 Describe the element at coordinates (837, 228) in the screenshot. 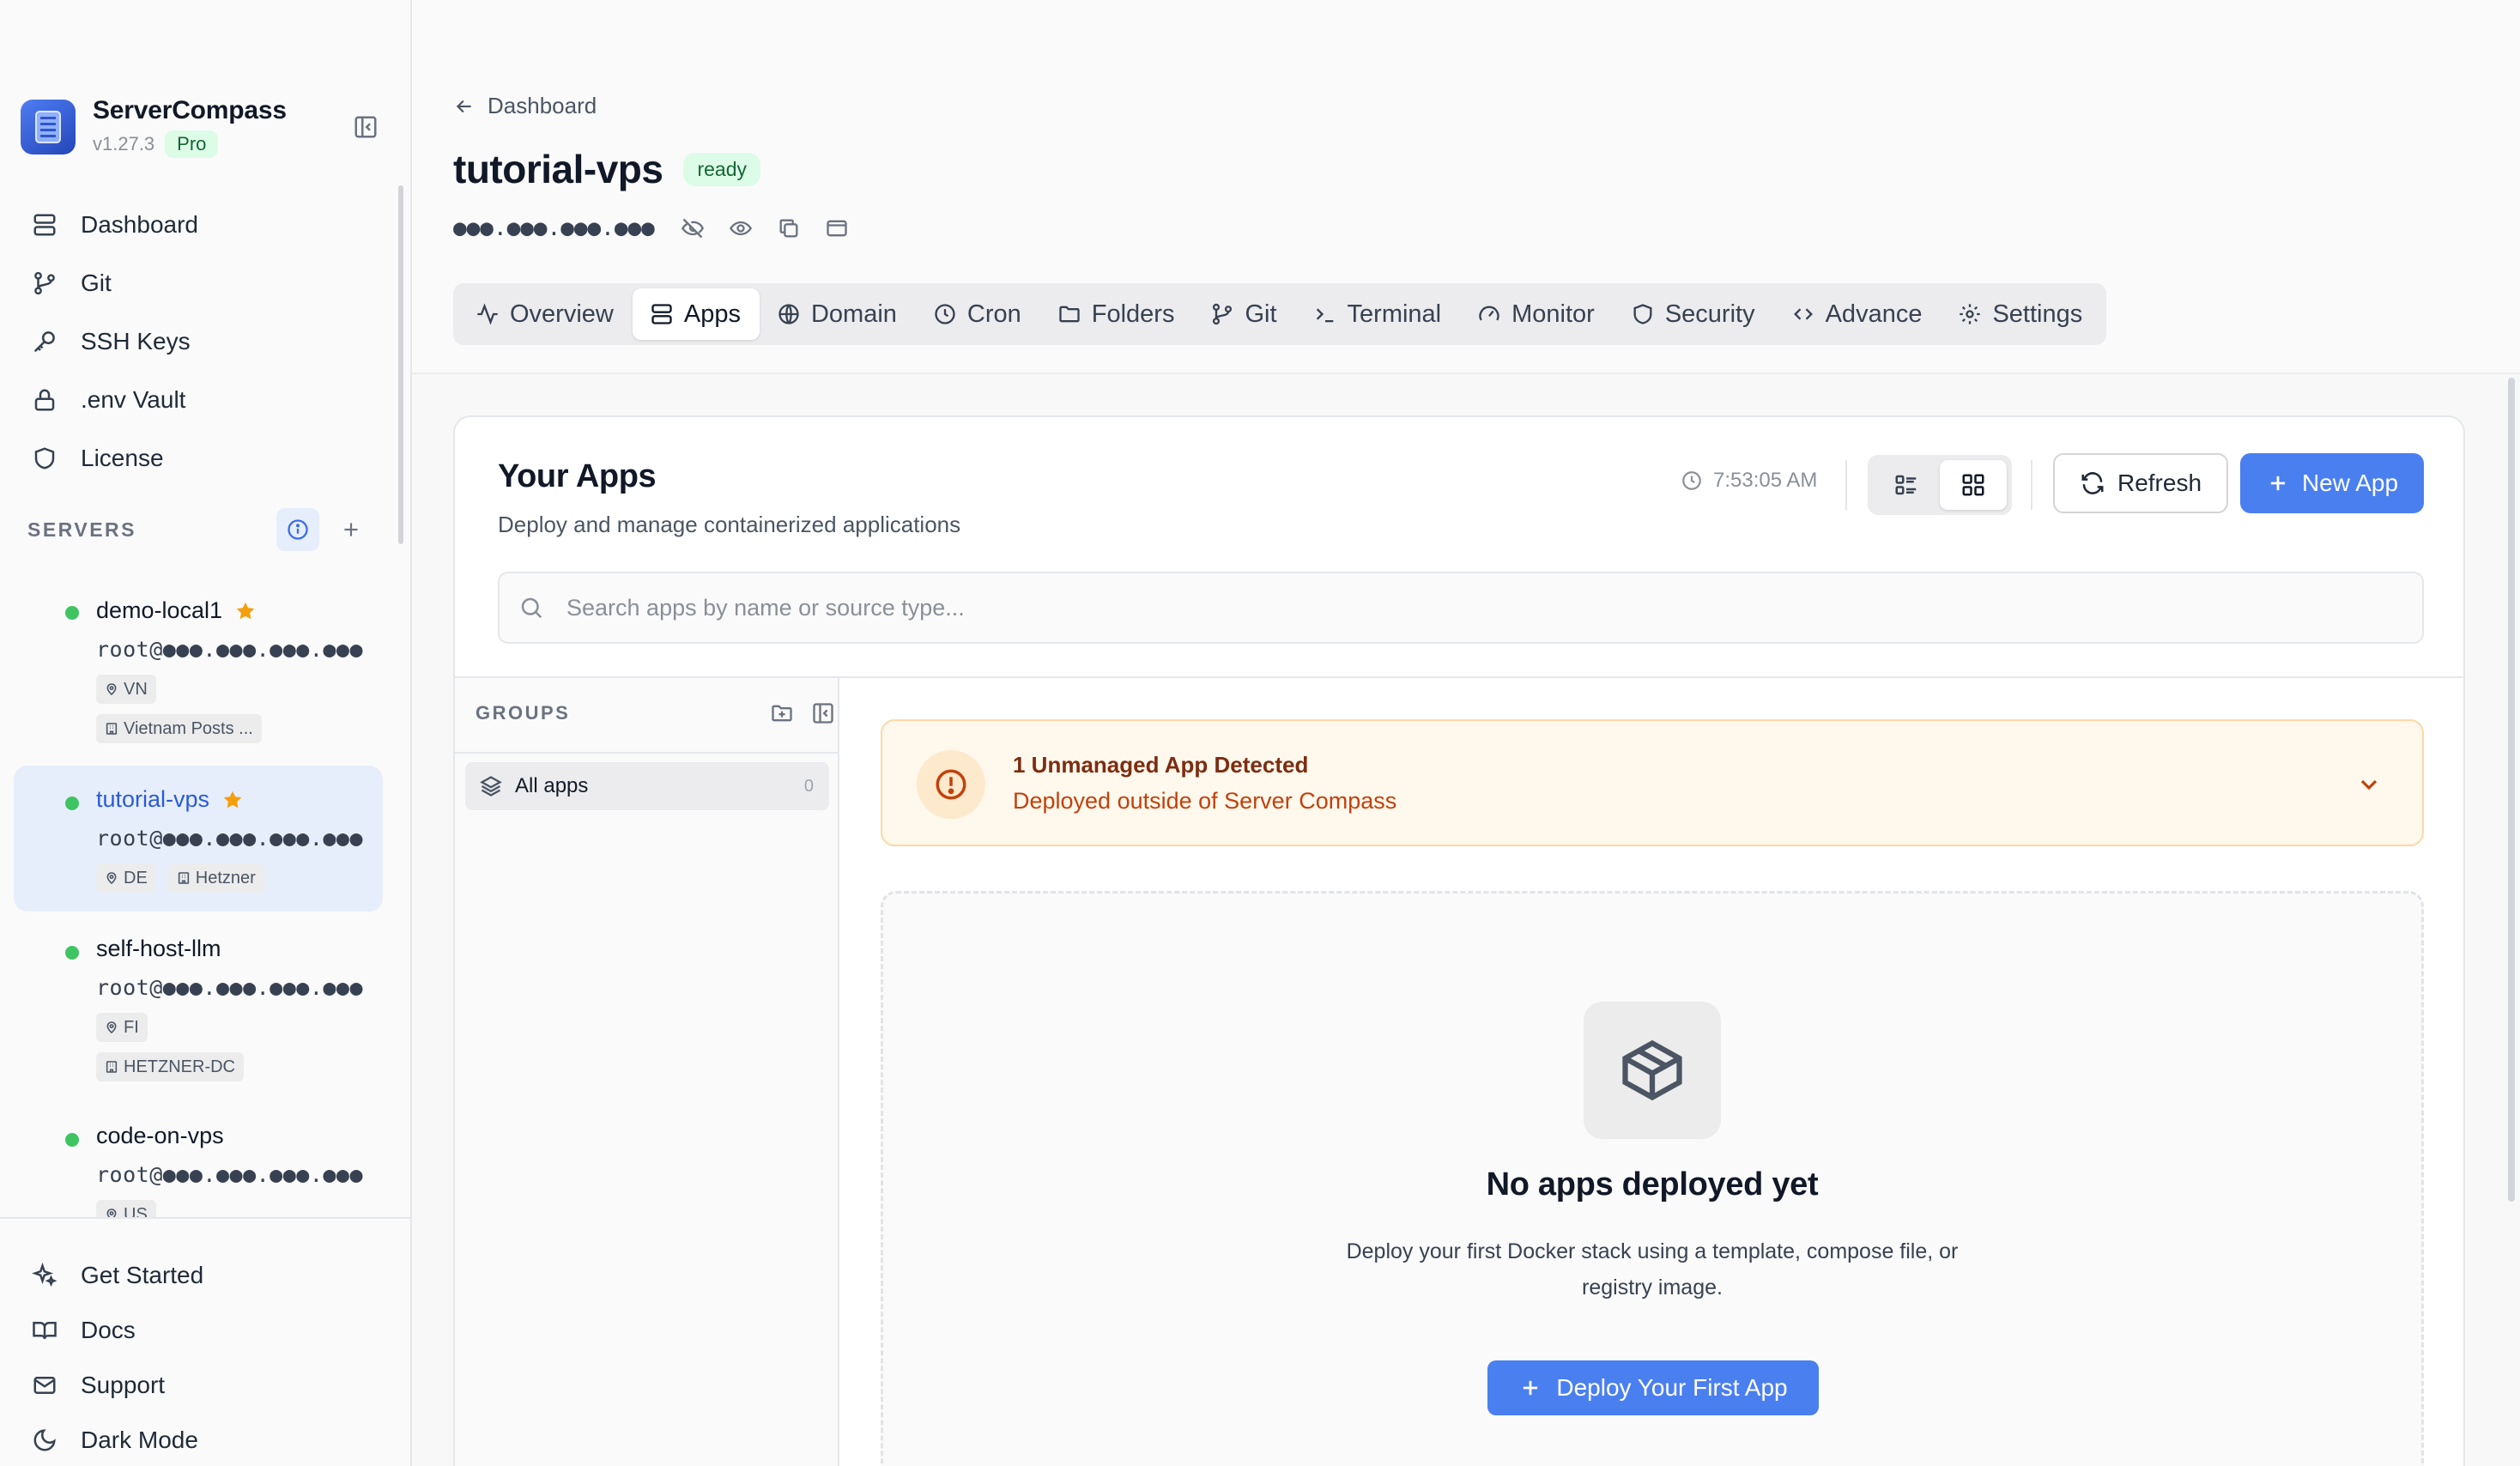

I see `browser-window-icon` at that location.